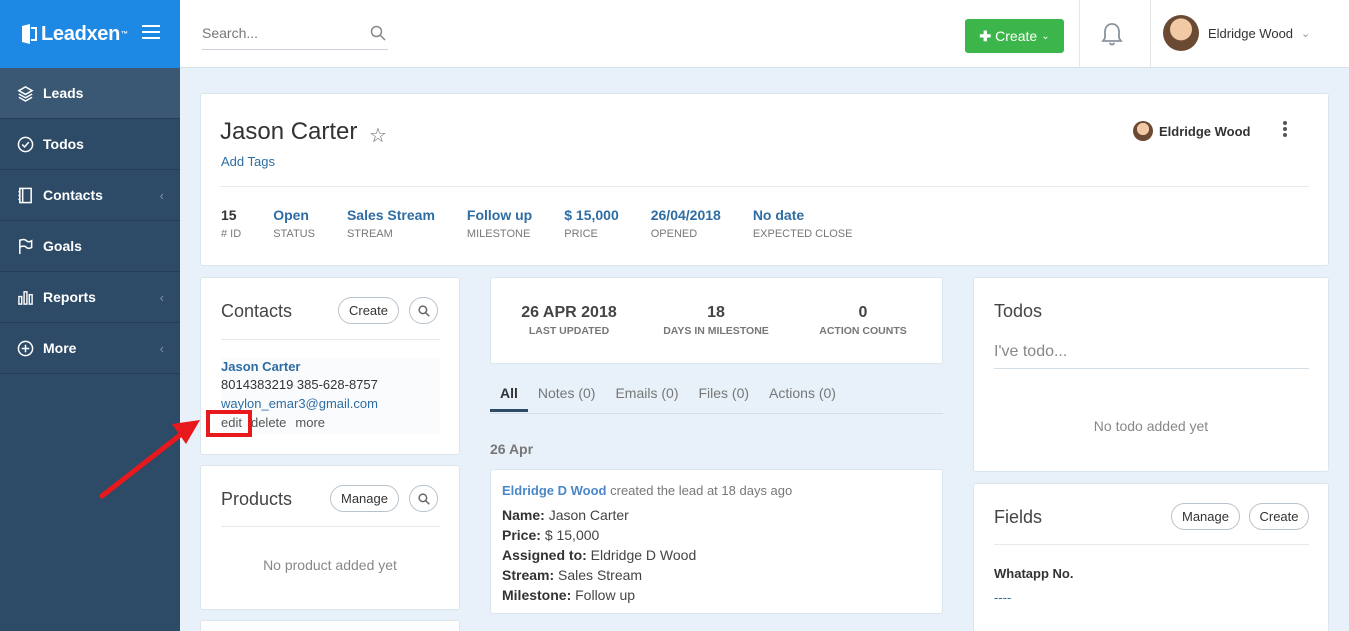 The height and width of the screenshot is (631, 1349). What do you see at coordinates (802, 397) in the screenshot?
I see `tab-actions: Actions (0)` at bounding box center [802, 397].